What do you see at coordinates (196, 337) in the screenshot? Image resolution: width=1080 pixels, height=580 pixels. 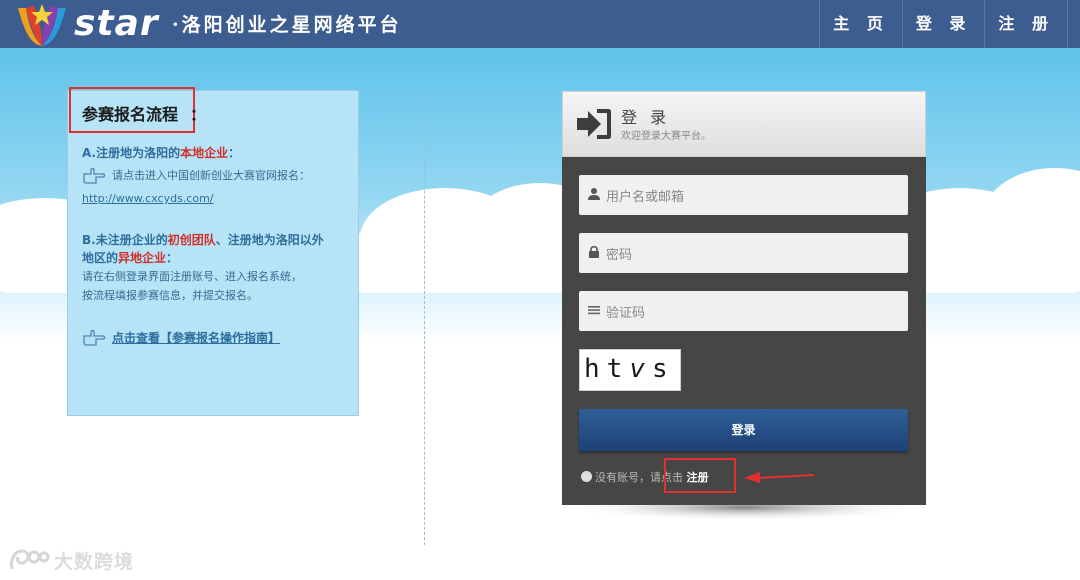 I see `guide-link: 点击查看【参赛报名操作指南】` at bounding box center [196, 337].